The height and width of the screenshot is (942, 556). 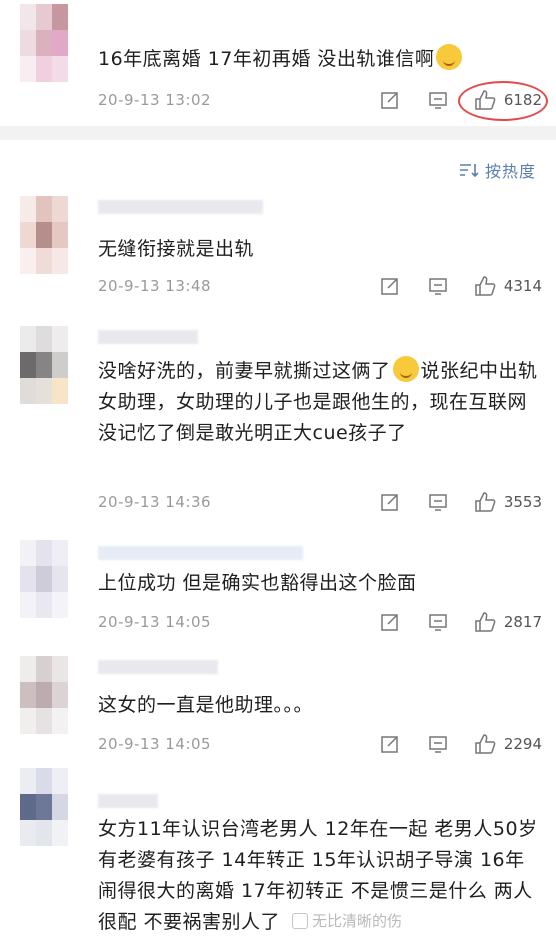 I want to click on like-button: 3553, so click(x=508, y=502).